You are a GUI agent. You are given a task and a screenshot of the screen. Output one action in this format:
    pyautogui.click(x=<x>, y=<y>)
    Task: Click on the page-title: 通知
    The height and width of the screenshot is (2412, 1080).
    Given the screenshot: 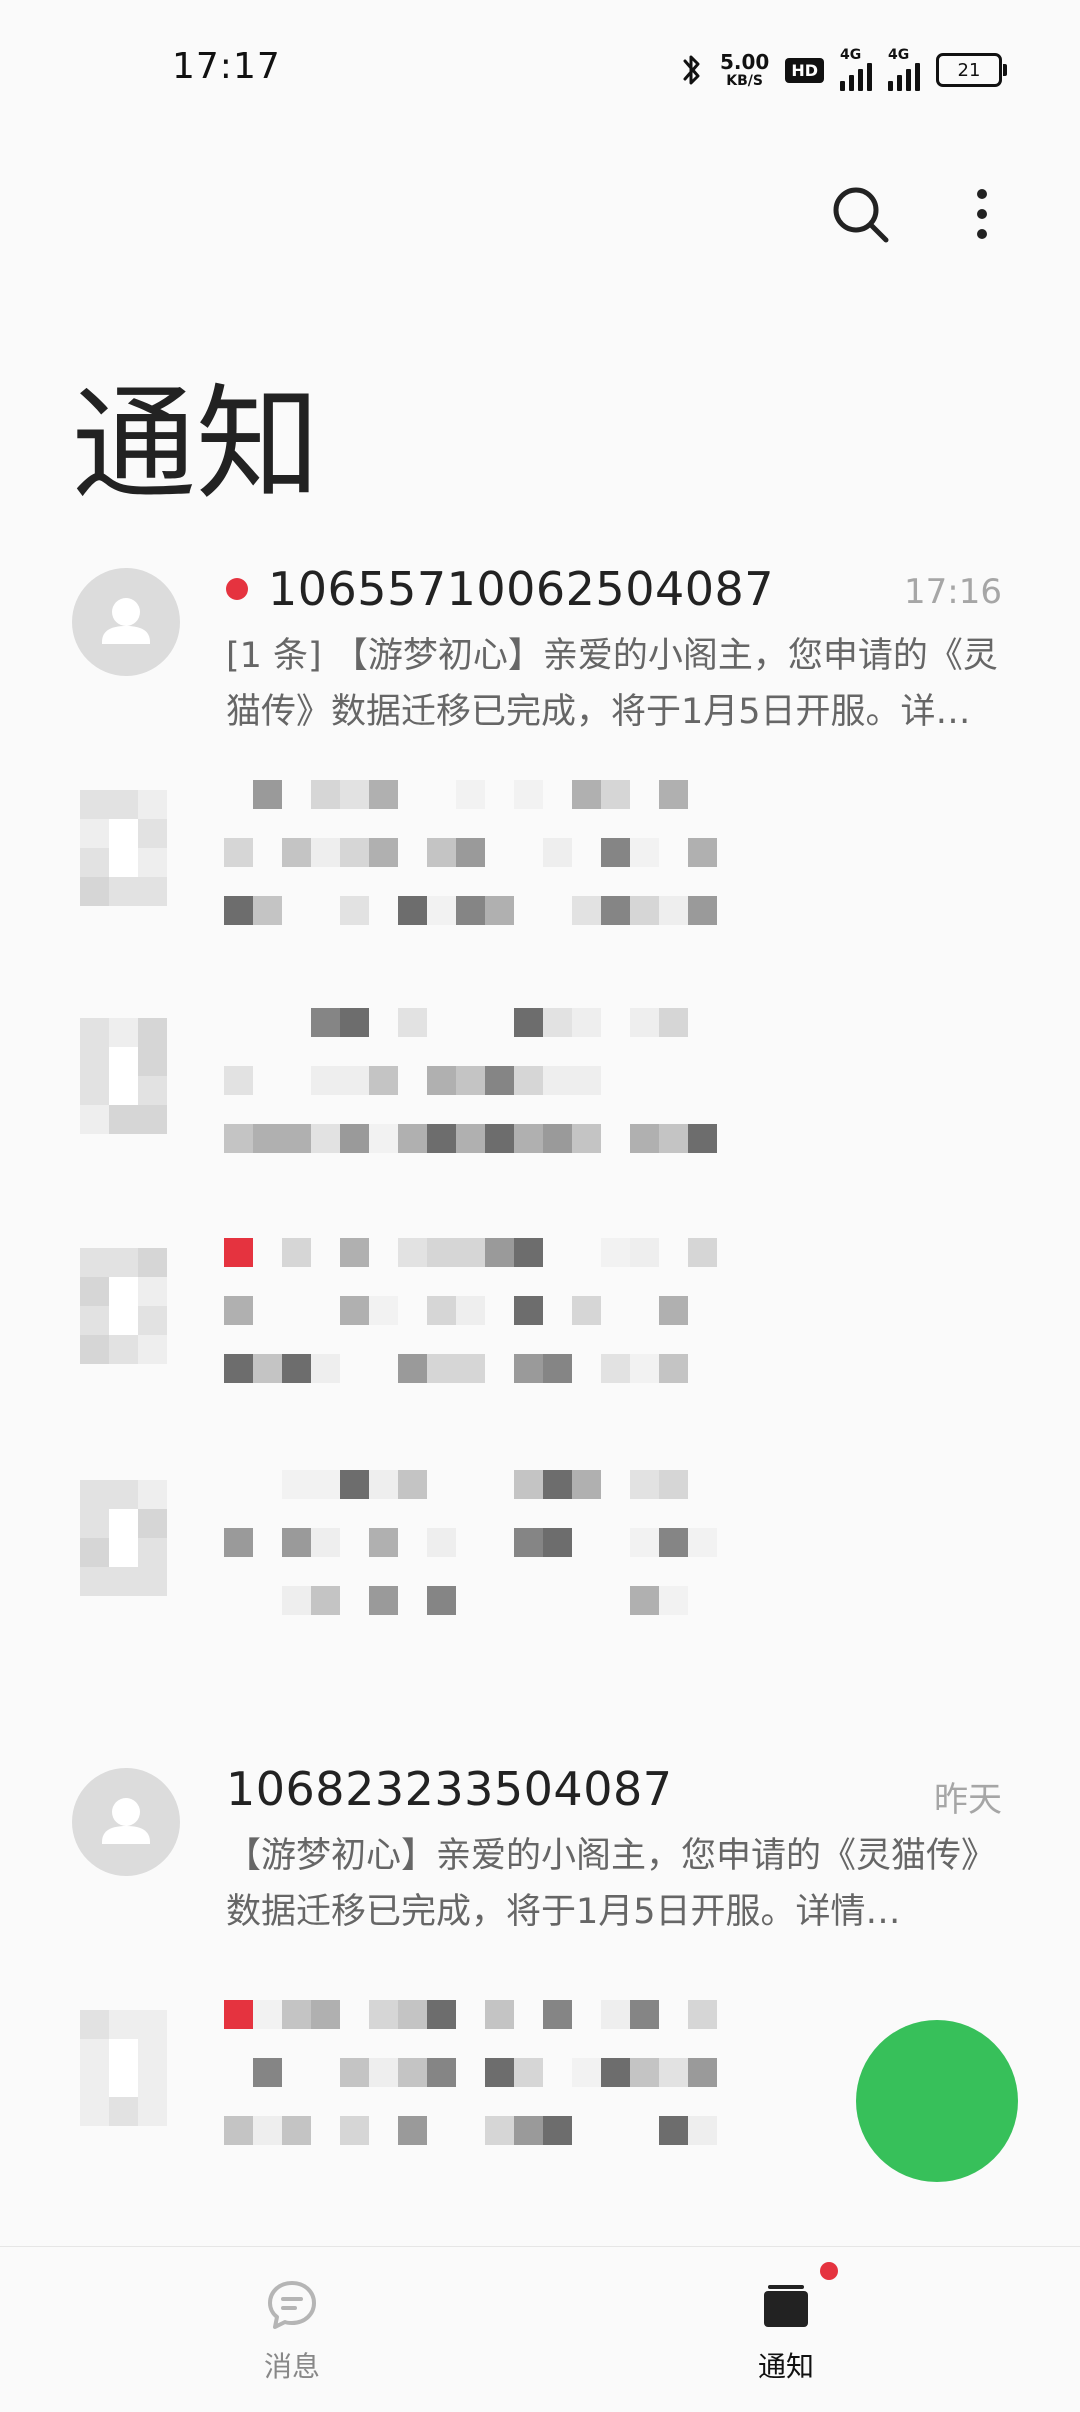 What is the action you would take?
    pyautogui.click(x=196, y=445)
    